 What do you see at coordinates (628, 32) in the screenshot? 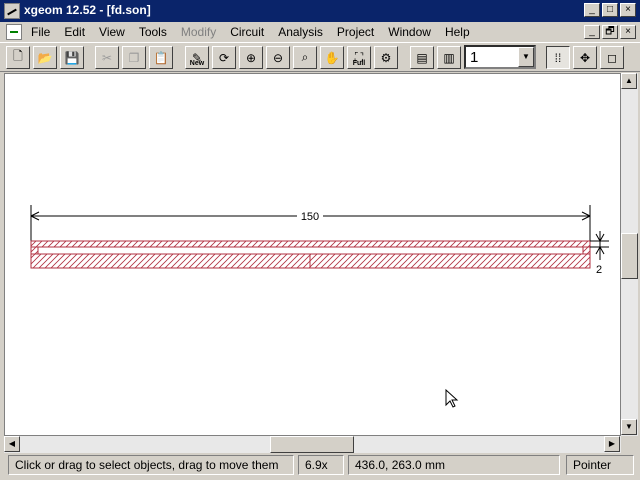
I see `doc-close-button: ×` at bounding box center [628, 32].